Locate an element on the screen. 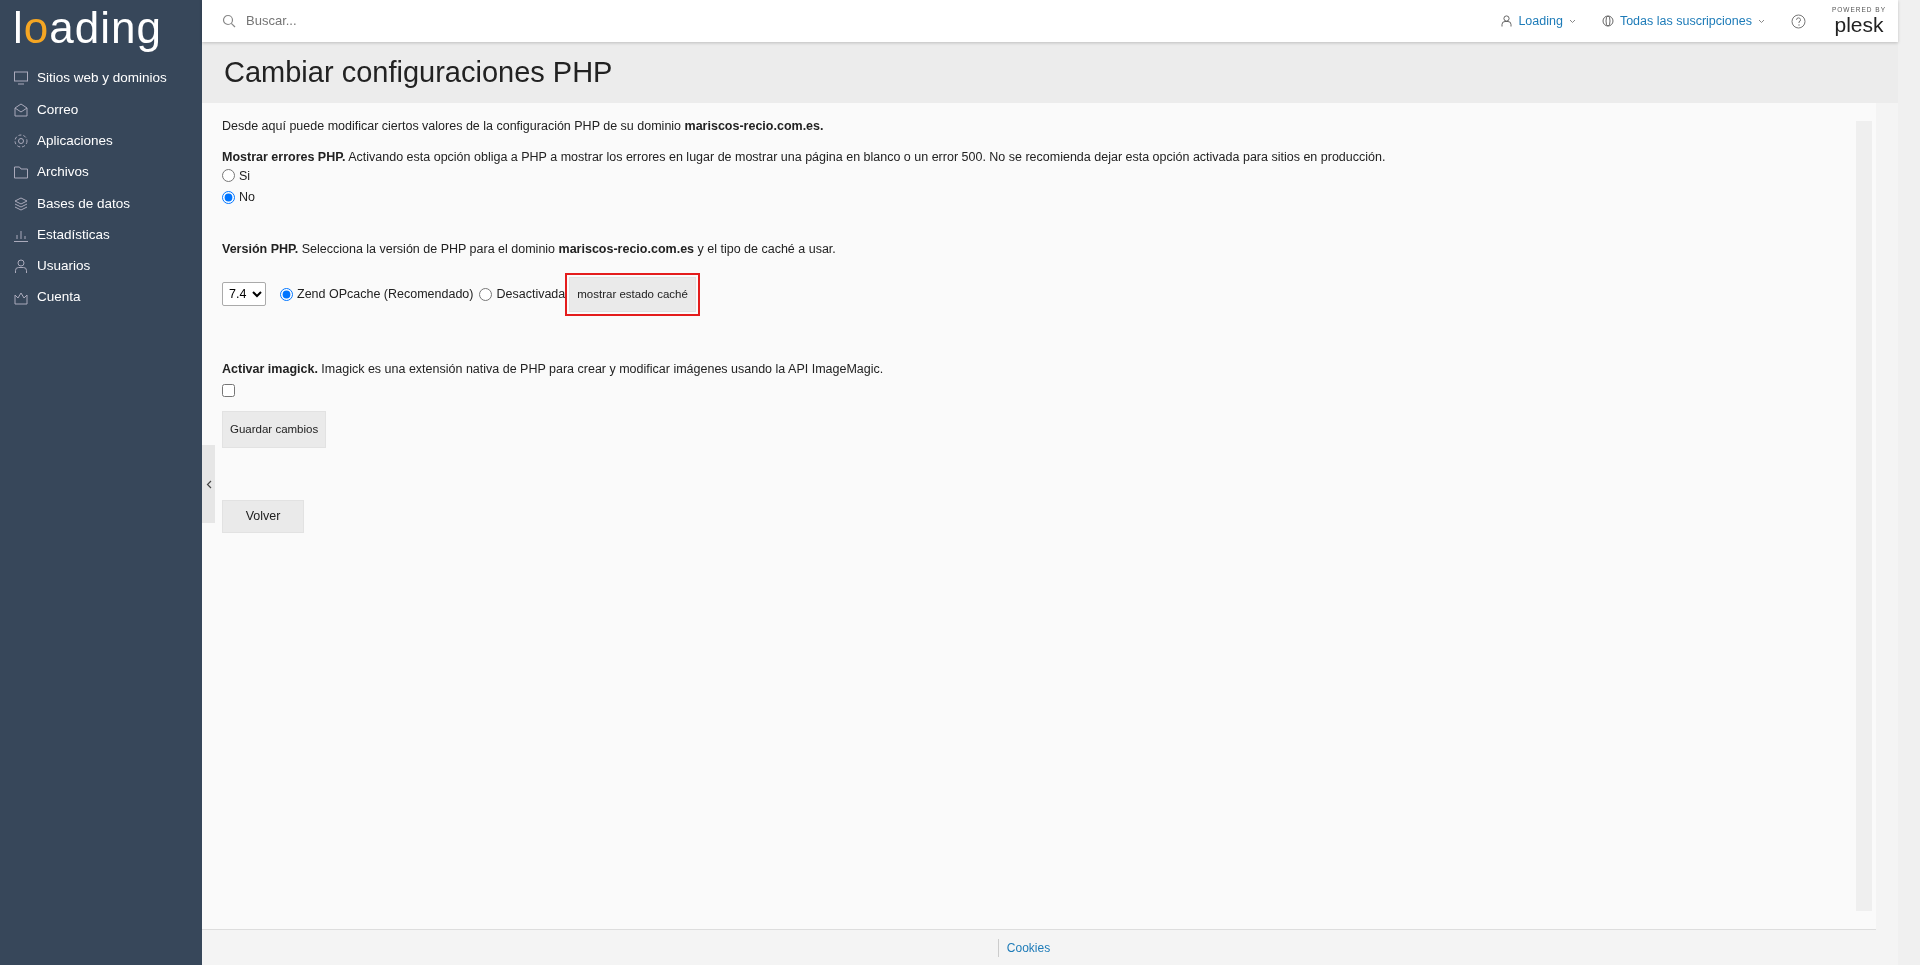  radio-label: Desactivada is located at coordinates (531, 294).